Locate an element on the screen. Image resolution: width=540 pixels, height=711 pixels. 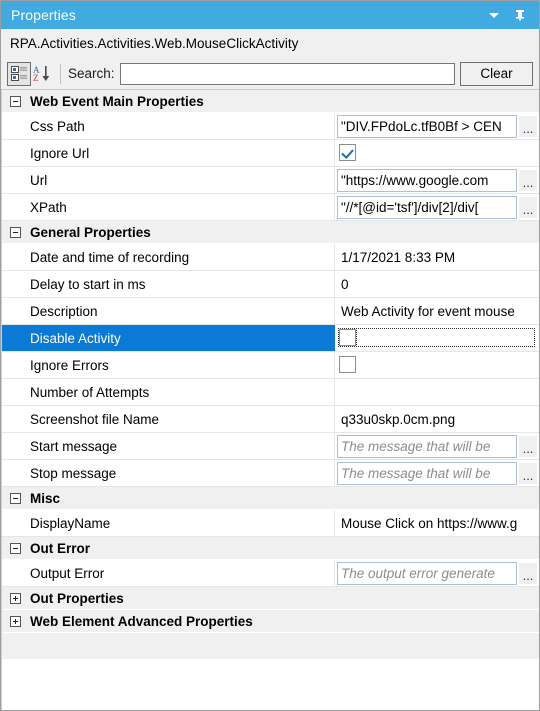
property-value-input: The output error generate is located at coordinates (427, 573).